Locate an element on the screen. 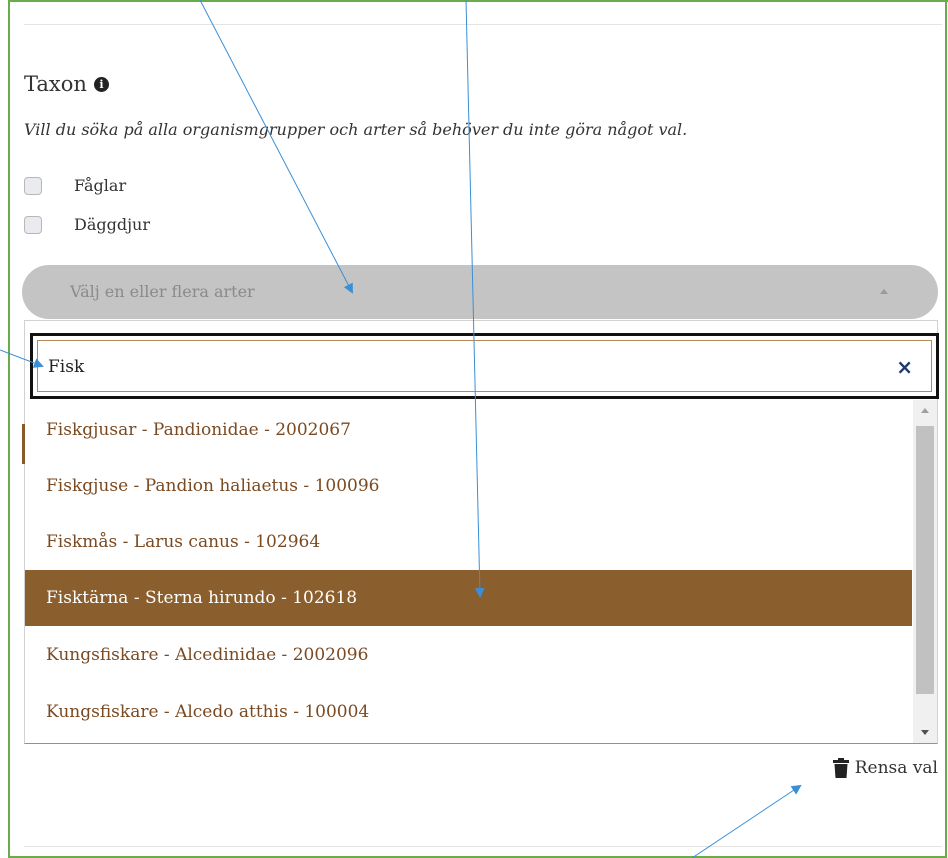 The image size is (948, 858). species-select-placeholder: Välj en eller flera arter is located at coordinates (162, 291).